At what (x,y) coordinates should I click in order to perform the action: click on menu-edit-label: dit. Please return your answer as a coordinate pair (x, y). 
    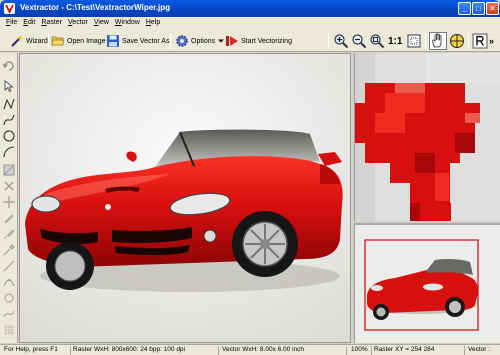
    Looking at the image, I should click on (31, 22).